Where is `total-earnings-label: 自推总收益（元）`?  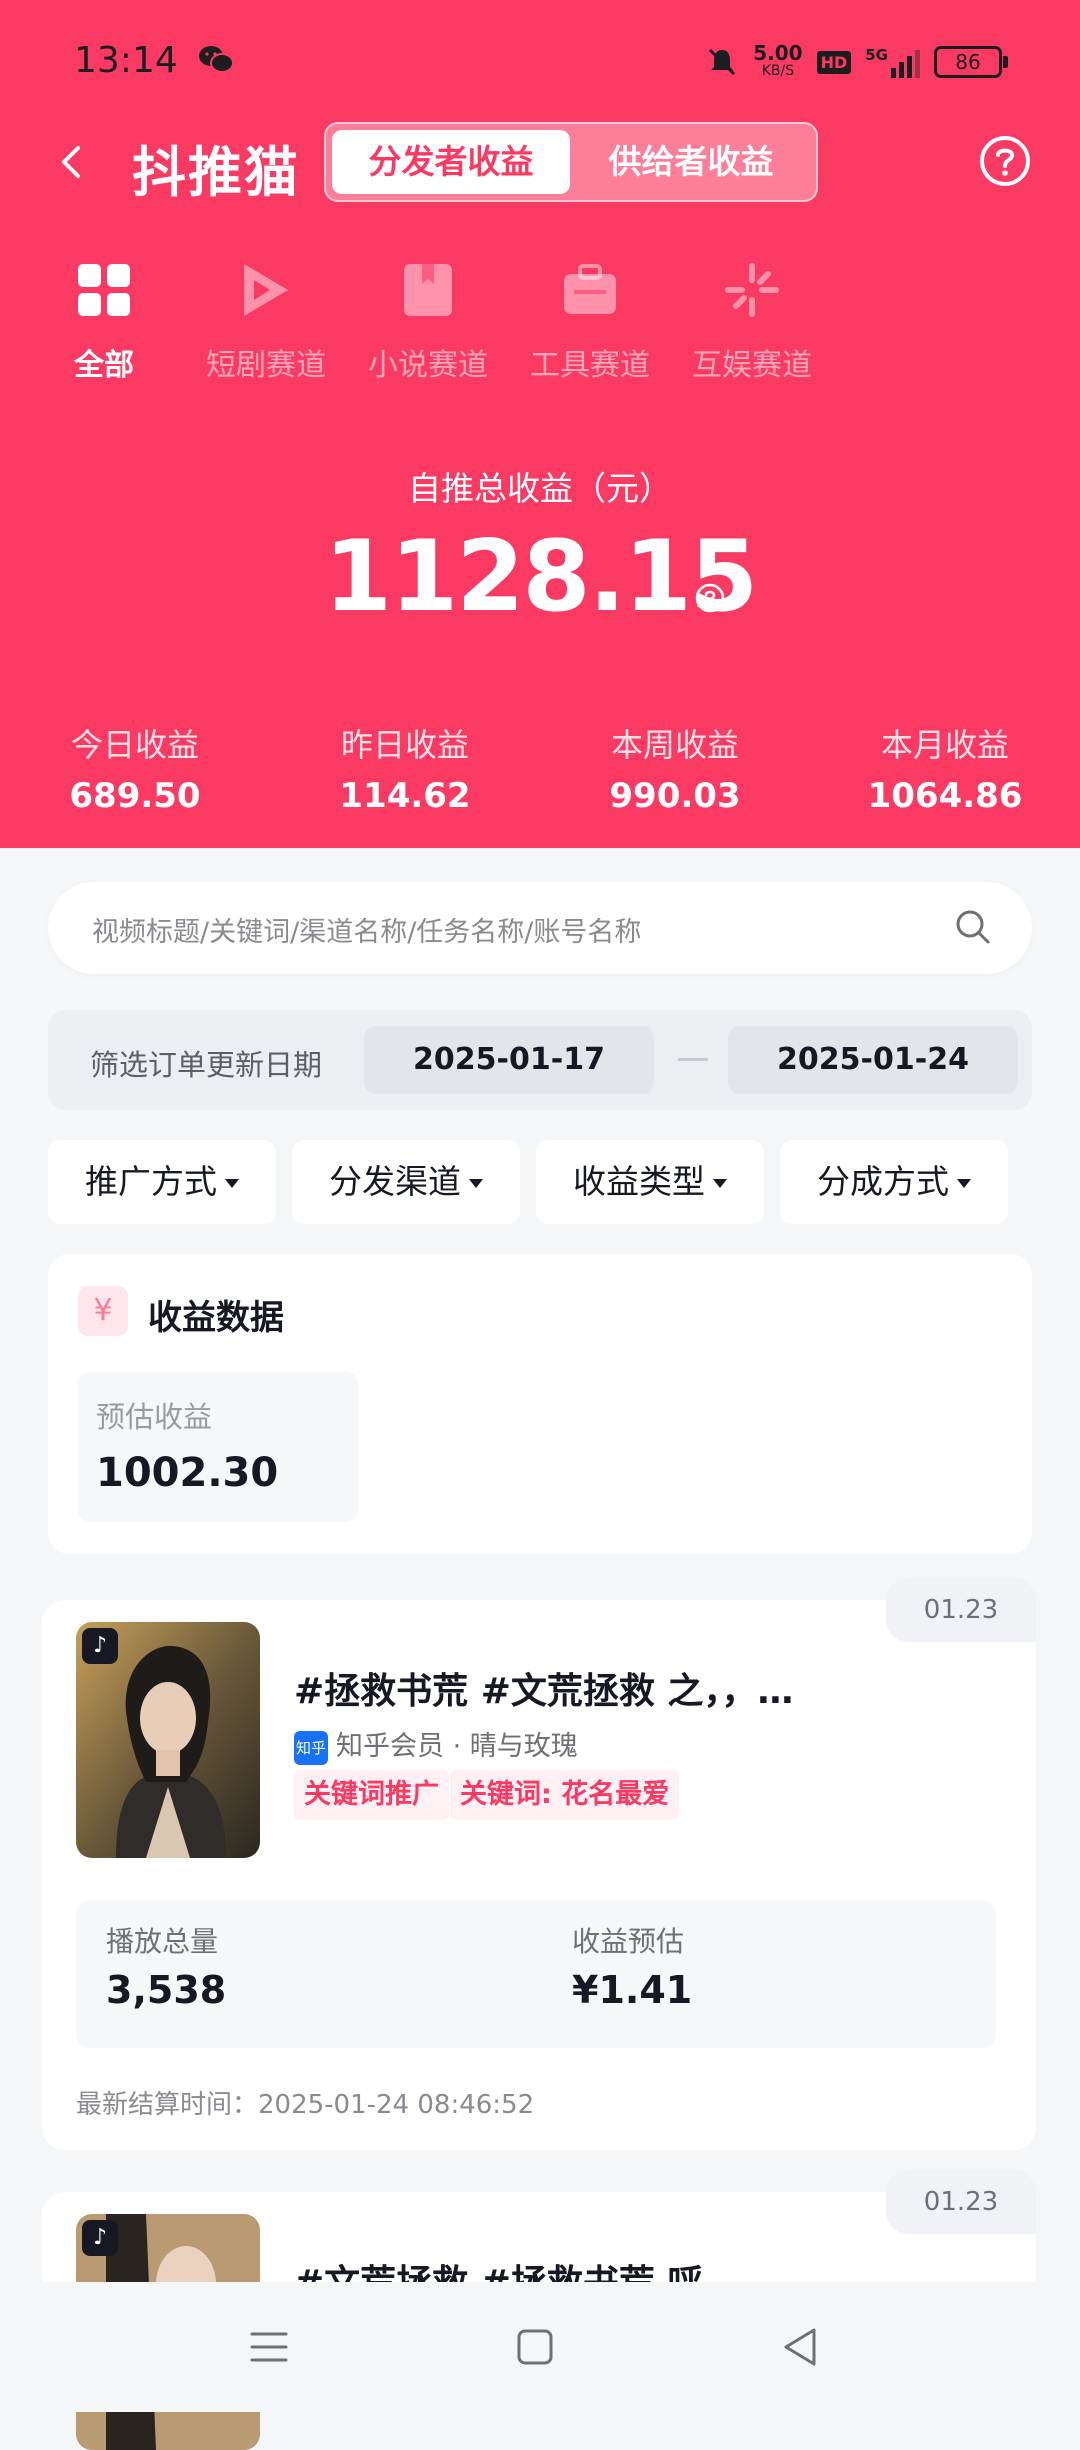
total-earnings-label: 自推总收益（元） is located at coordinates (540, 488).